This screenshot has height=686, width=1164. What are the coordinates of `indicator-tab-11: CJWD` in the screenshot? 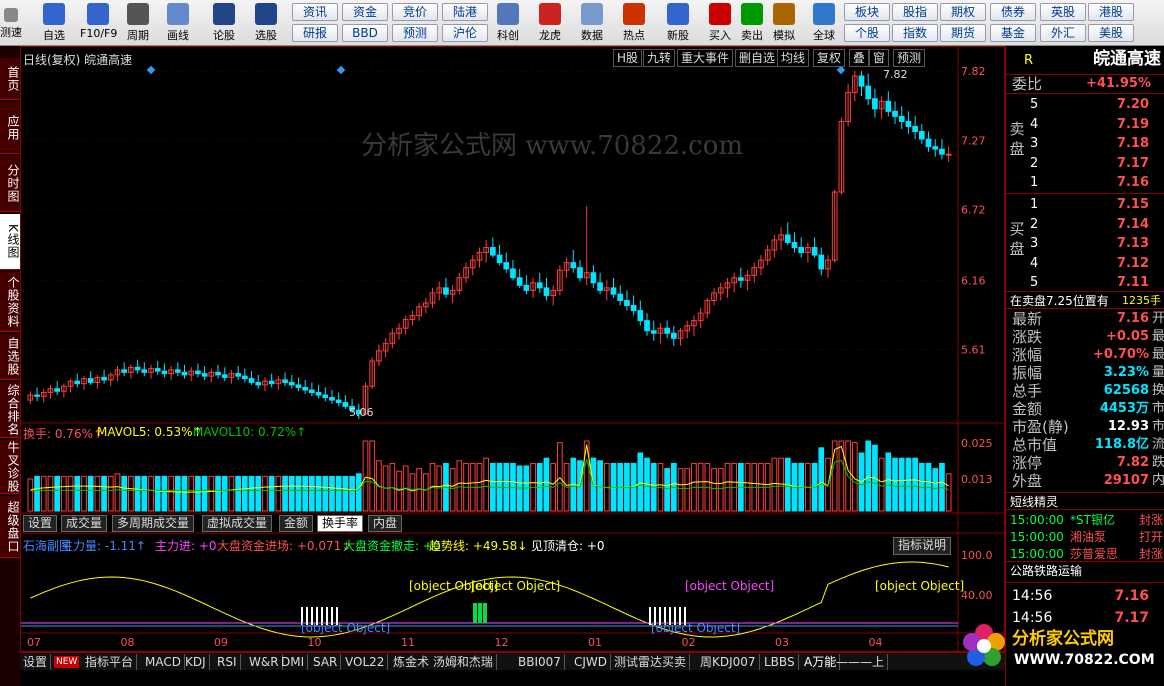 It's located at (591, 662).